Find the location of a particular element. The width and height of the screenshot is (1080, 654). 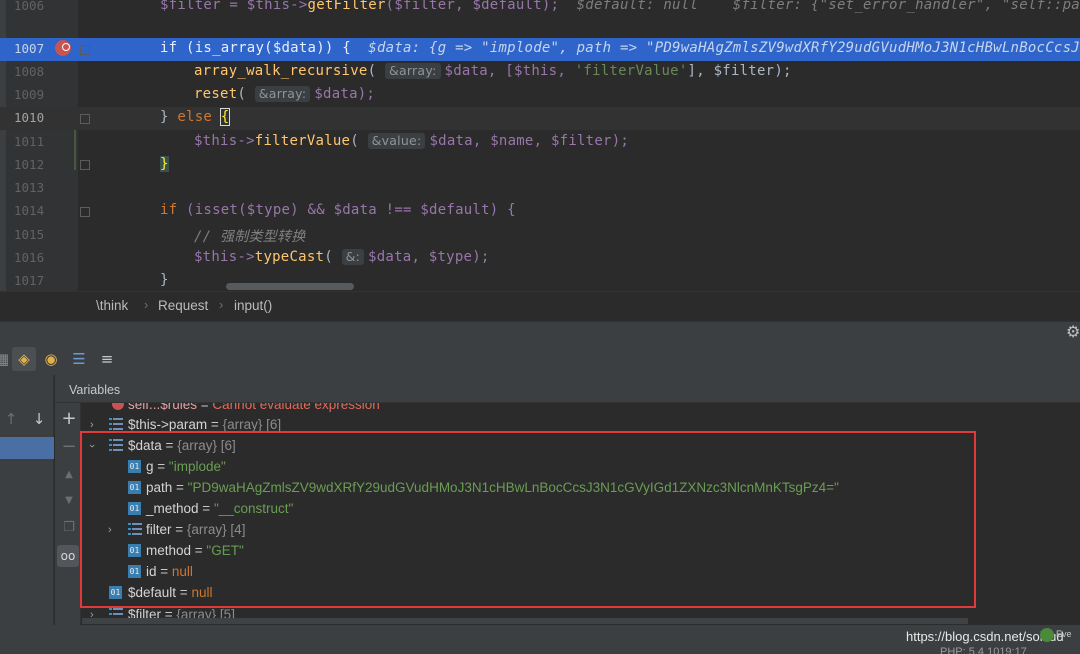

status-bar-text: PHP: 5.4 1019:17 is located at coordinates (983, 650).